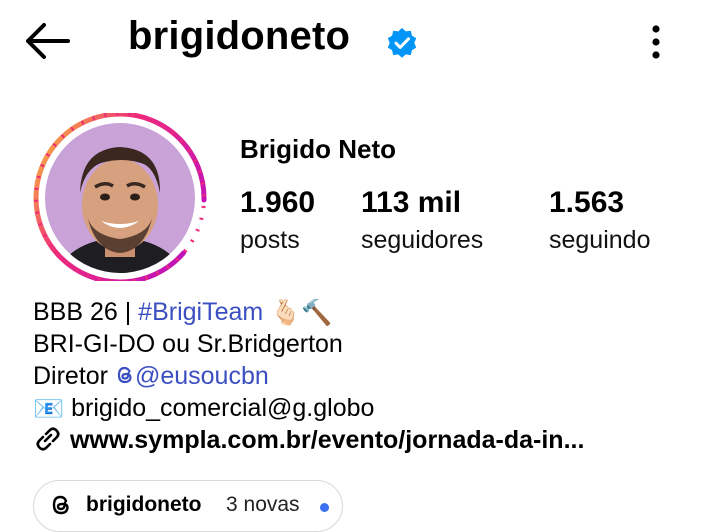  I want to click on hashtag-link: #BrigiTeam, so click(200, 312).